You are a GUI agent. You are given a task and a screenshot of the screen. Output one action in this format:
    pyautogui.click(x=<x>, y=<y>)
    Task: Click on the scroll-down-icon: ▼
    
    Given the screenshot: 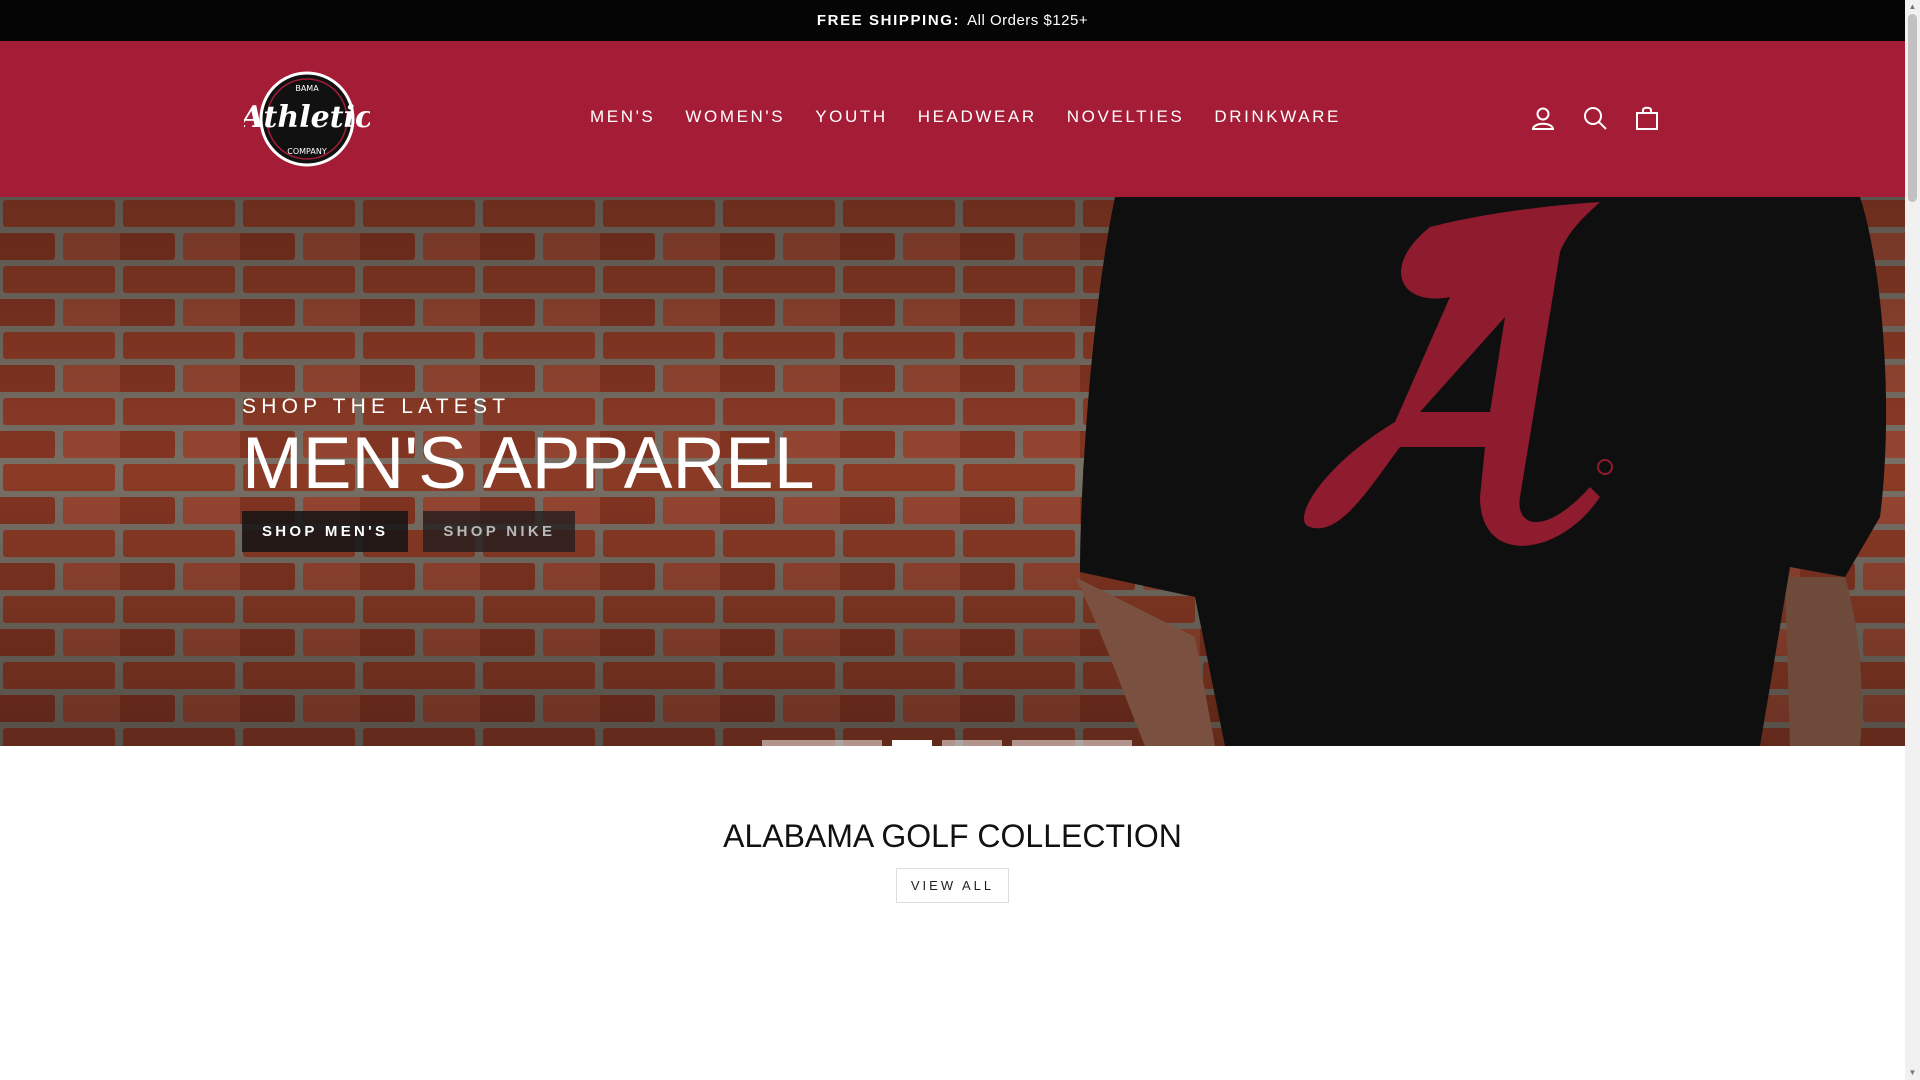 What is the action you would take?
    pyautogui.click(x=1912, y=1072)
    